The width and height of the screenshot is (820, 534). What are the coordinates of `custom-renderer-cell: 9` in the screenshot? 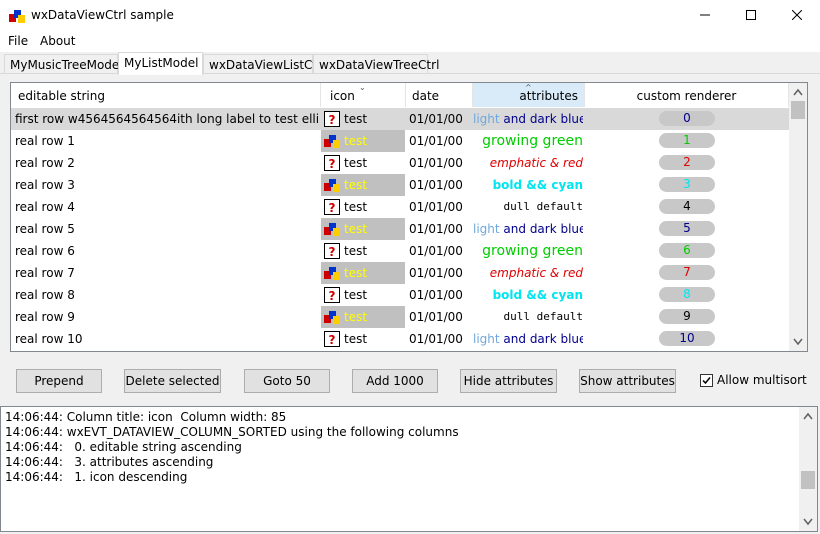 It's located at (687, 316).